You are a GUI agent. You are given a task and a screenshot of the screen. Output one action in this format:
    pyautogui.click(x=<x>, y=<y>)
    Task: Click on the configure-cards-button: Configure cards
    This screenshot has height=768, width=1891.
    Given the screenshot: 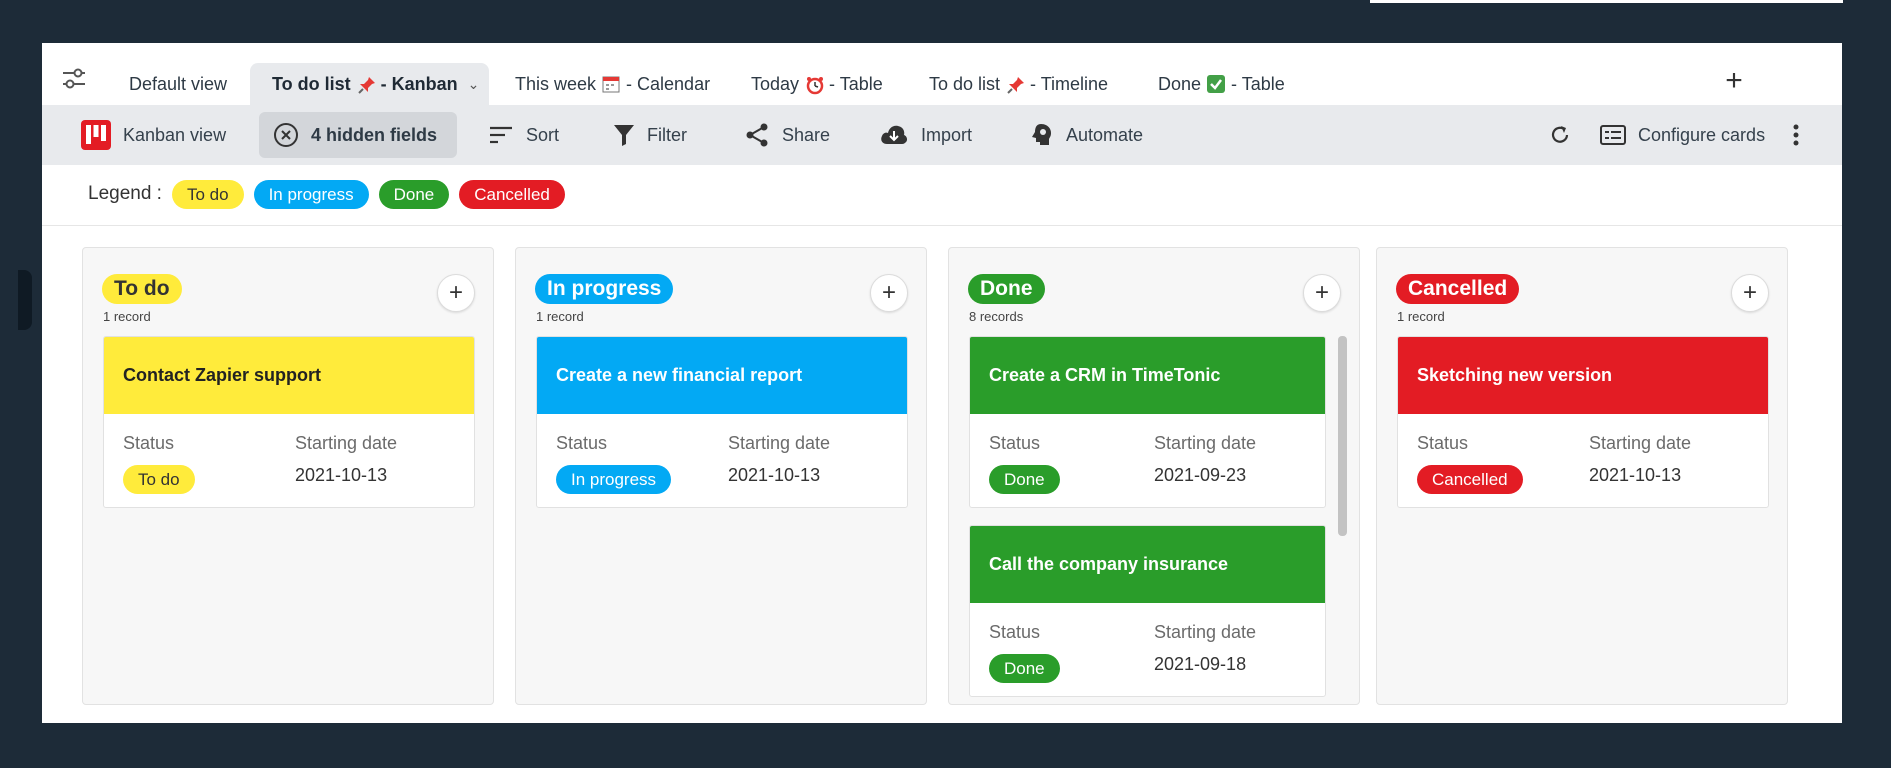 What is the action you would take?
    pyautogui.click(x=1682, y=135)
    